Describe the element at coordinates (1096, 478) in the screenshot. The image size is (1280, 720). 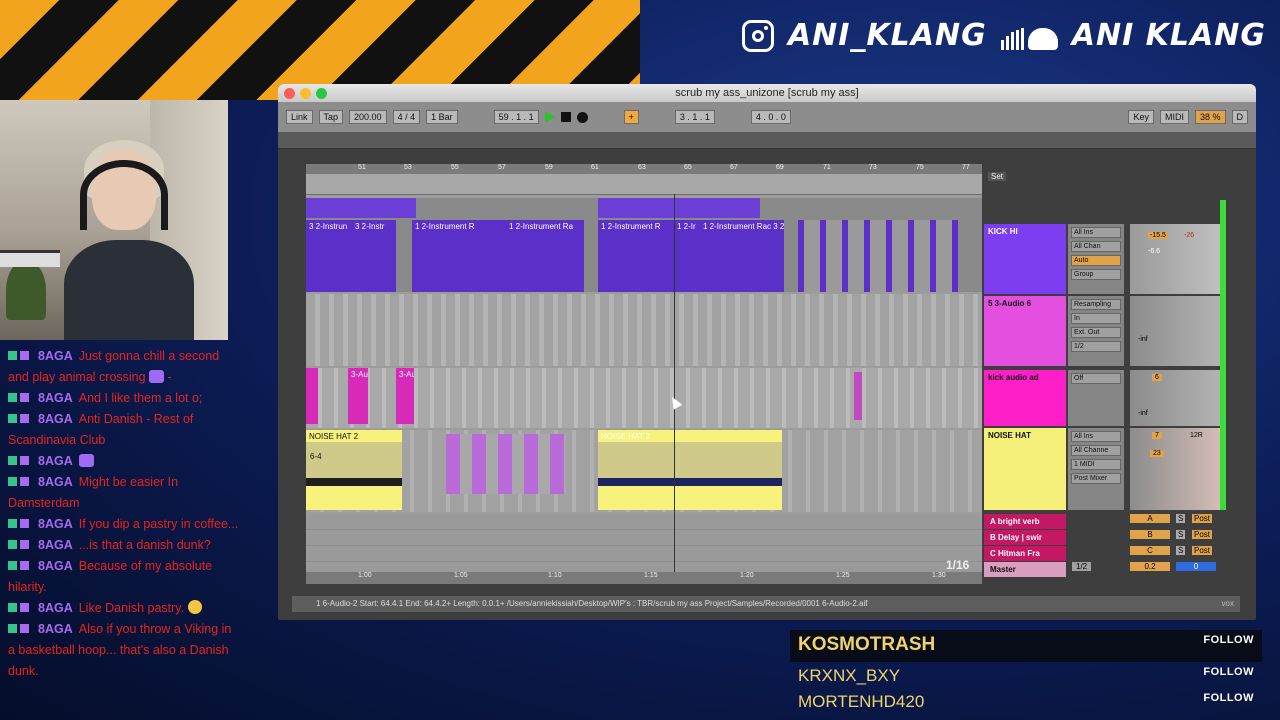
I see `post-mixer-select: Post Mixer` at that location.